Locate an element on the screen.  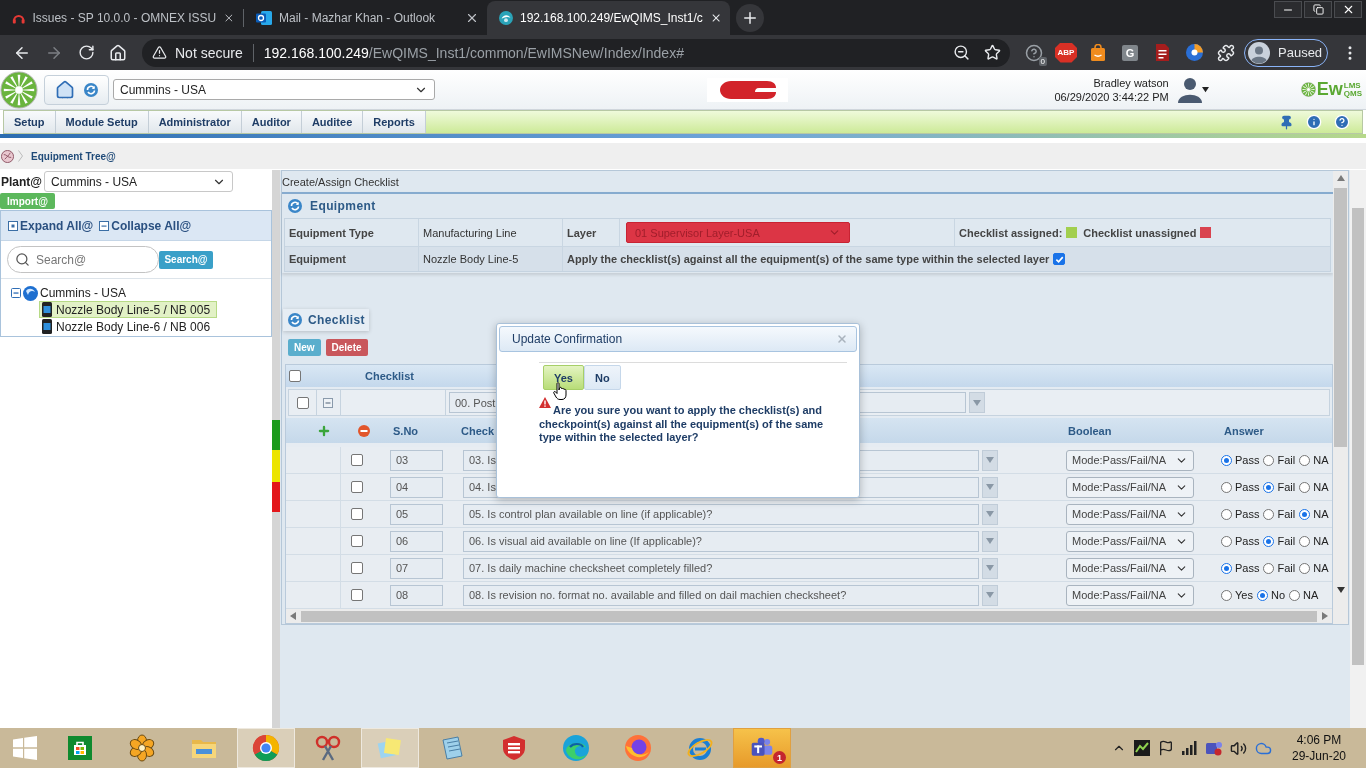
taskbar-app is located at coordinates (266, 748).